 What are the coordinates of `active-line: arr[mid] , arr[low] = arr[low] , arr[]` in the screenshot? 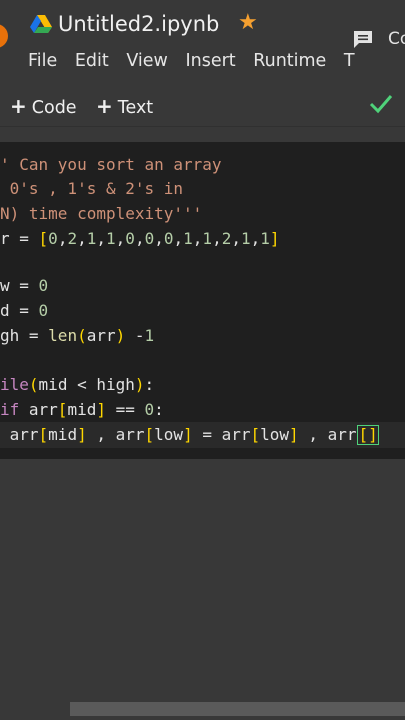 It's located at (202, 435).